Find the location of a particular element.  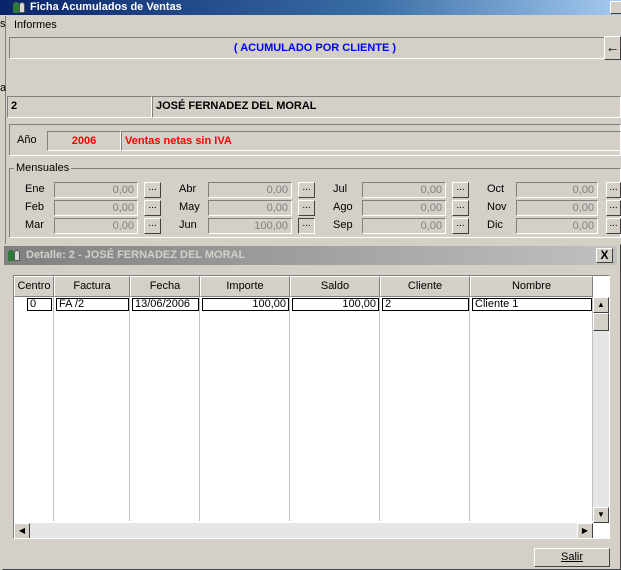

scroll-right-button: ▶ is located at coordinates (585, 530).